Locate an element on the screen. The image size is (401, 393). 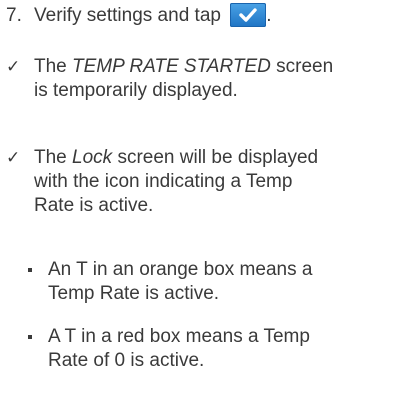
step-period: . is located at coordinates (269, 15).